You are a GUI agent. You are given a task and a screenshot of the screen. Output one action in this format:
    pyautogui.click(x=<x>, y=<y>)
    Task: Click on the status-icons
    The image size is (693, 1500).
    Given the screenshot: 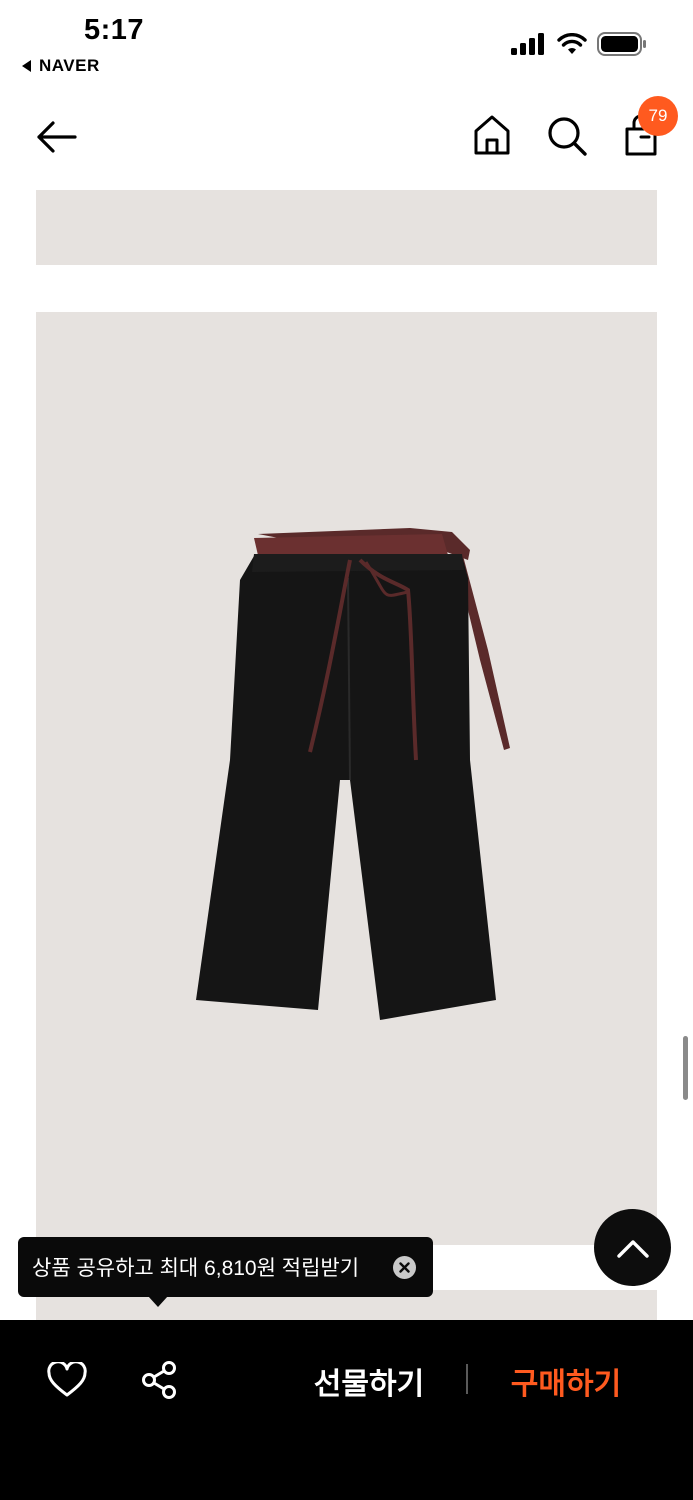 What is the action you would take?
    pyautogui.click(x=579, y=44)
    